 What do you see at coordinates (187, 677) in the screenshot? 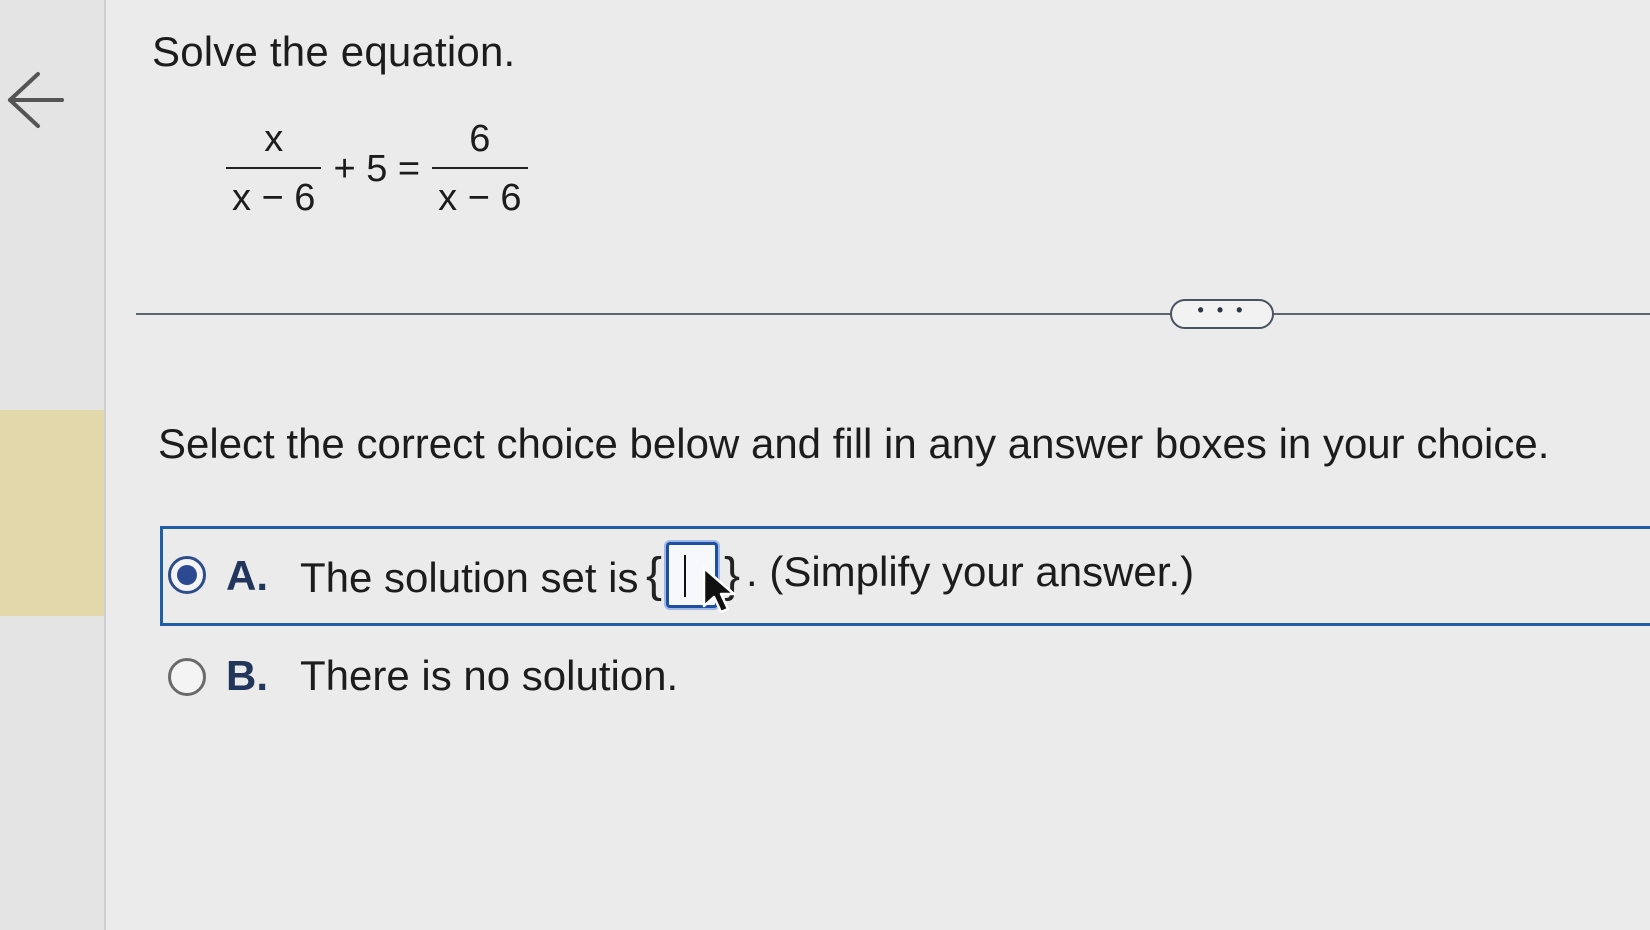
I see `choice-b-radio` at bounding box center [187, 677].